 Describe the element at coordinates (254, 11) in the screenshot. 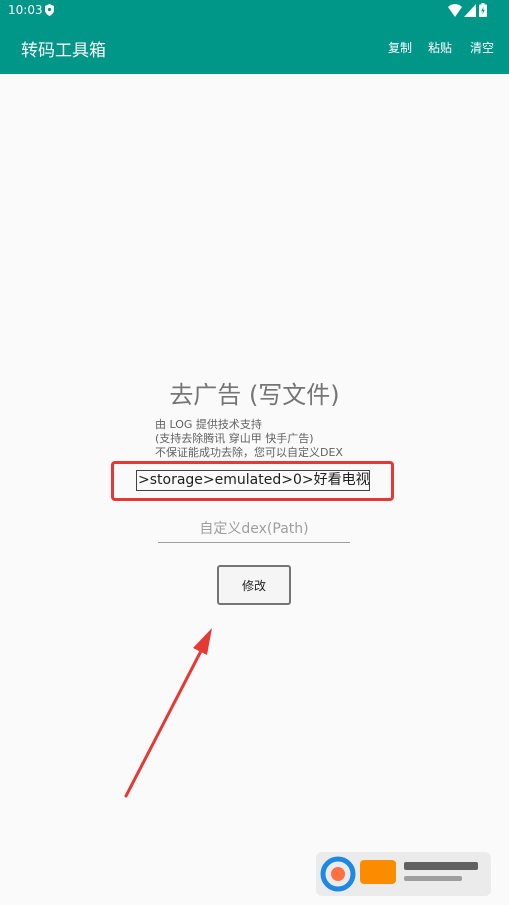

I see `status-bar: 10:03` at that location.